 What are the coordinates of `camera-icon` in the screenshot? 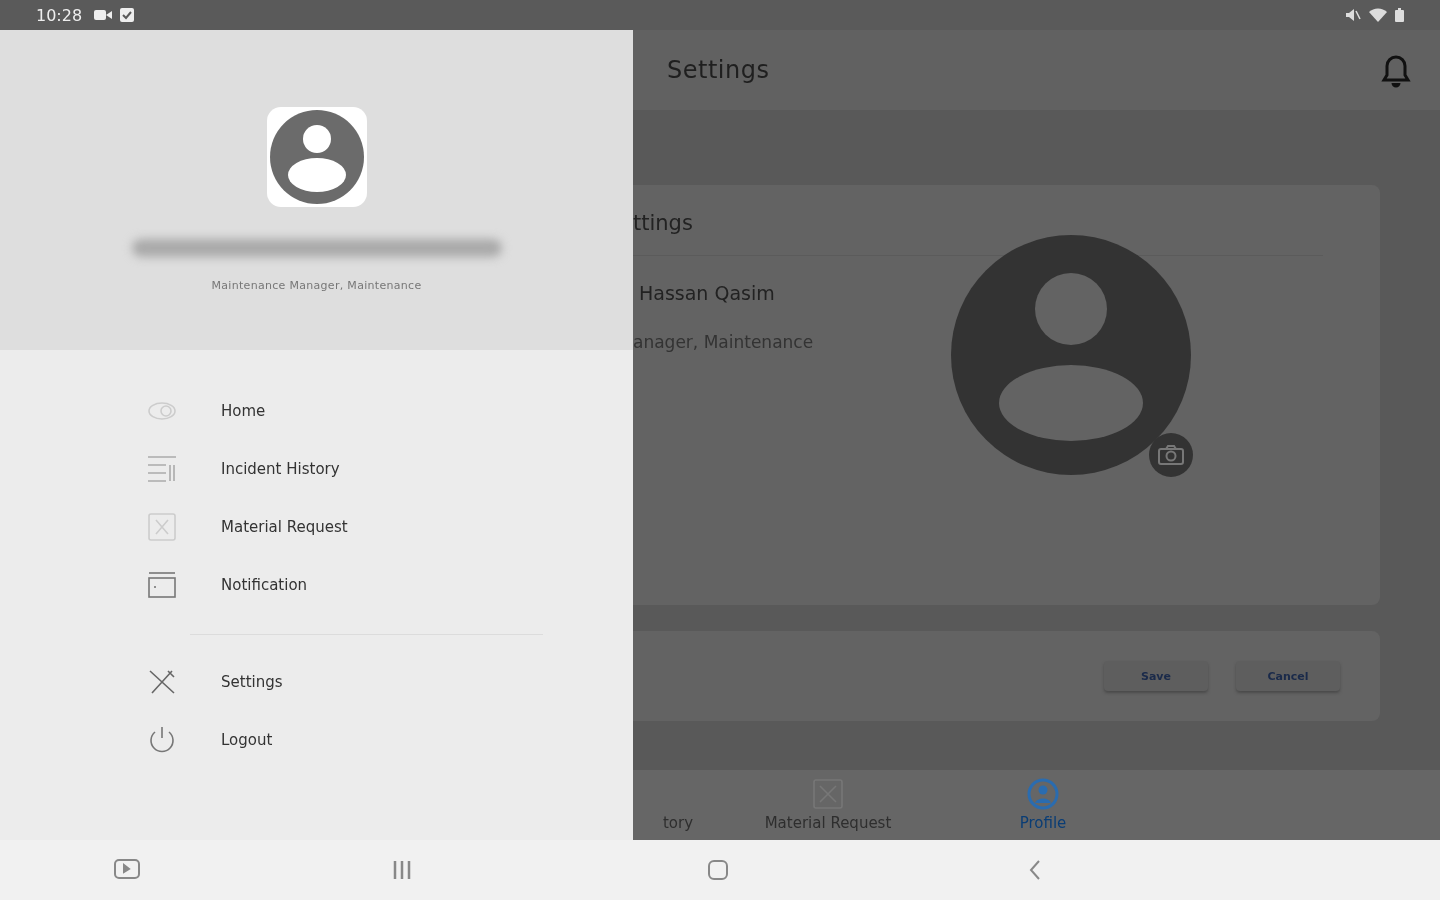 It's located at (1171, 455).